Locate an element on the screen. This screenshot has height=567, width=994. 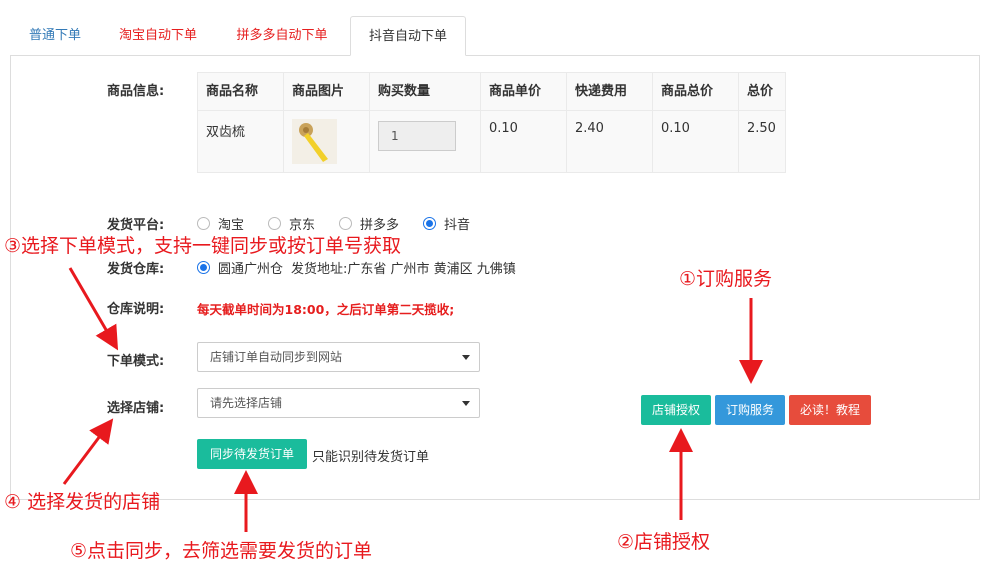
header-shipping: 快递费用 is located at coordinates (609, 91).